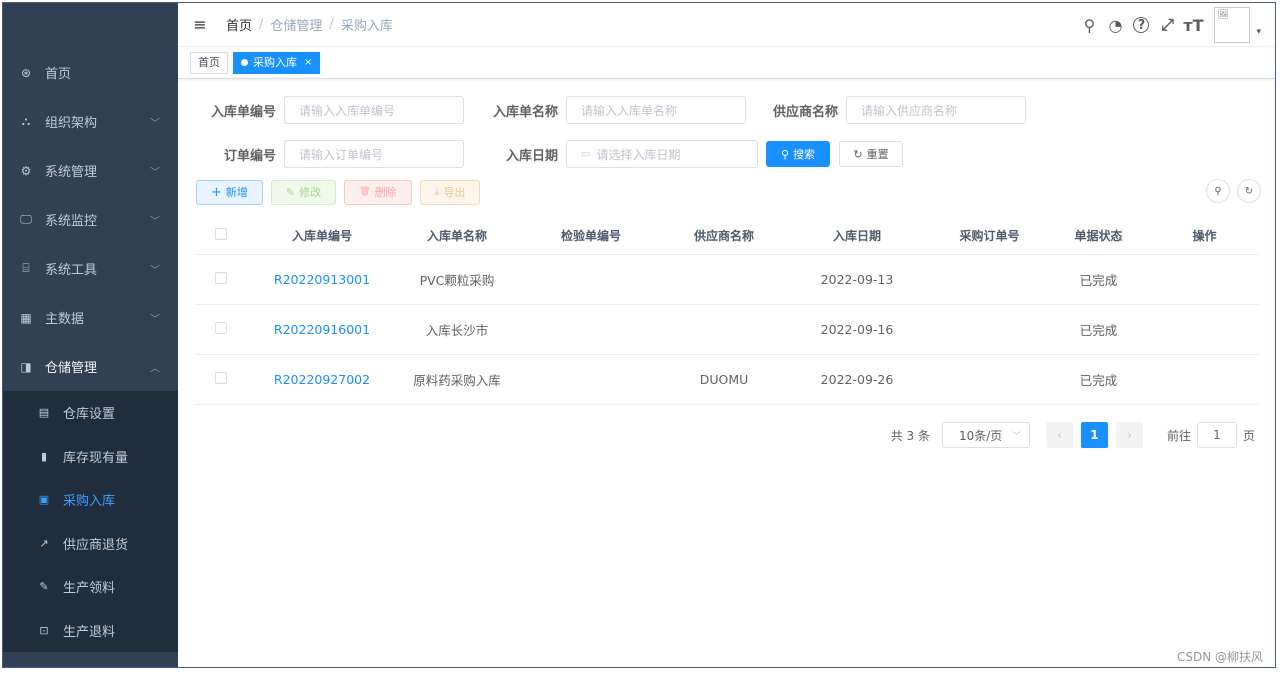  I want to click on sidebar-item-organization: ⛬ 组织架构 ﹀, so click(90, 121).